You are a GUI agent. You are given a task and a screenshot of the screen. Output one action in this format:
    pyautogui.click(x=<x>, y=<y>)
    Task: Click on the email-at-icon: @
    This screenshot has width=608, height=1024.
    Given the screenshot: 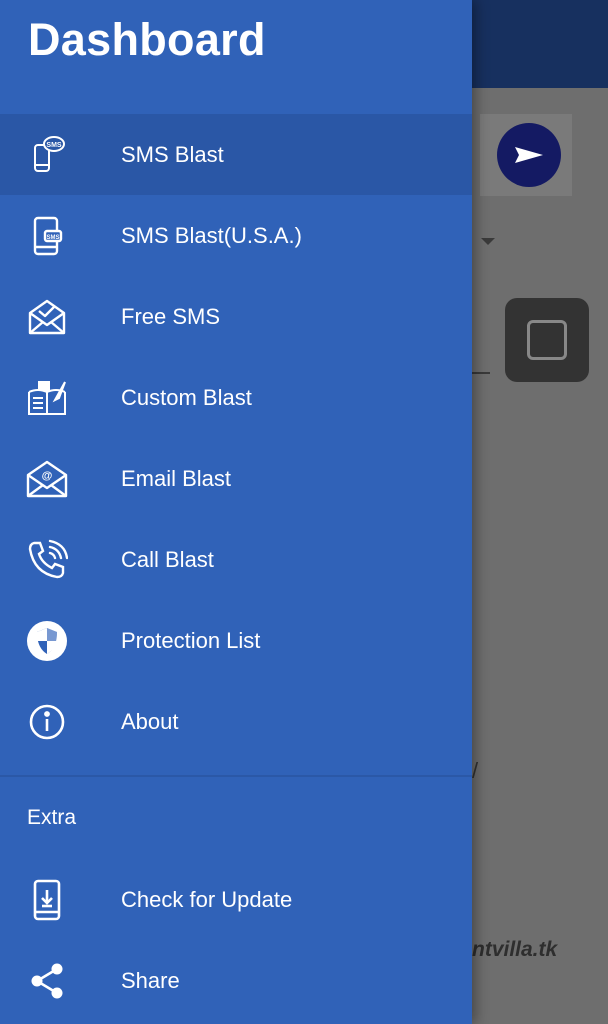 What is the action you would take?
    pyautogui.click(x=47, y=479)
    